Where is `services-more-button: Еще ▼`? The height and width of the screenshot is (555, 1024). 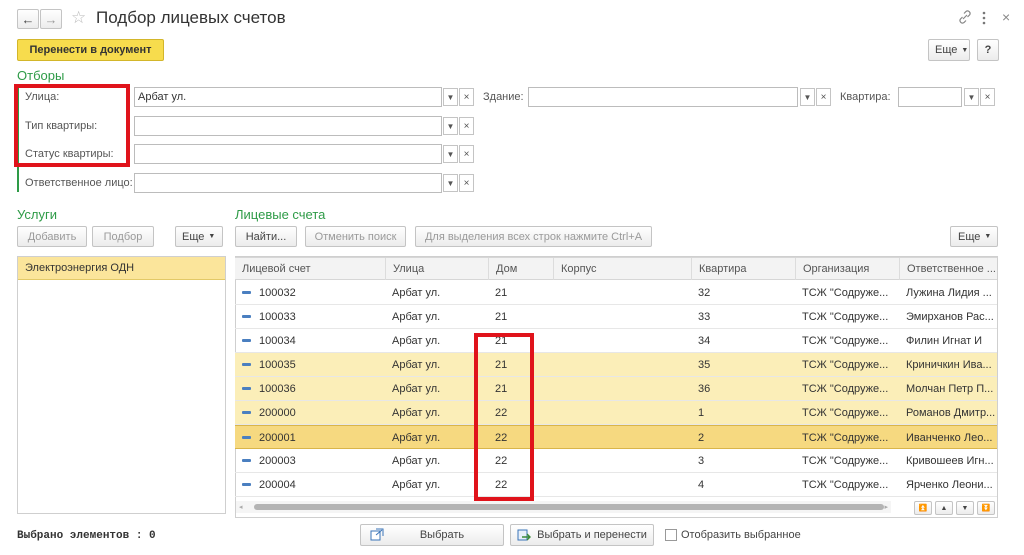
services-more-button: Еще ▼ is located at coordinates (199, 236).